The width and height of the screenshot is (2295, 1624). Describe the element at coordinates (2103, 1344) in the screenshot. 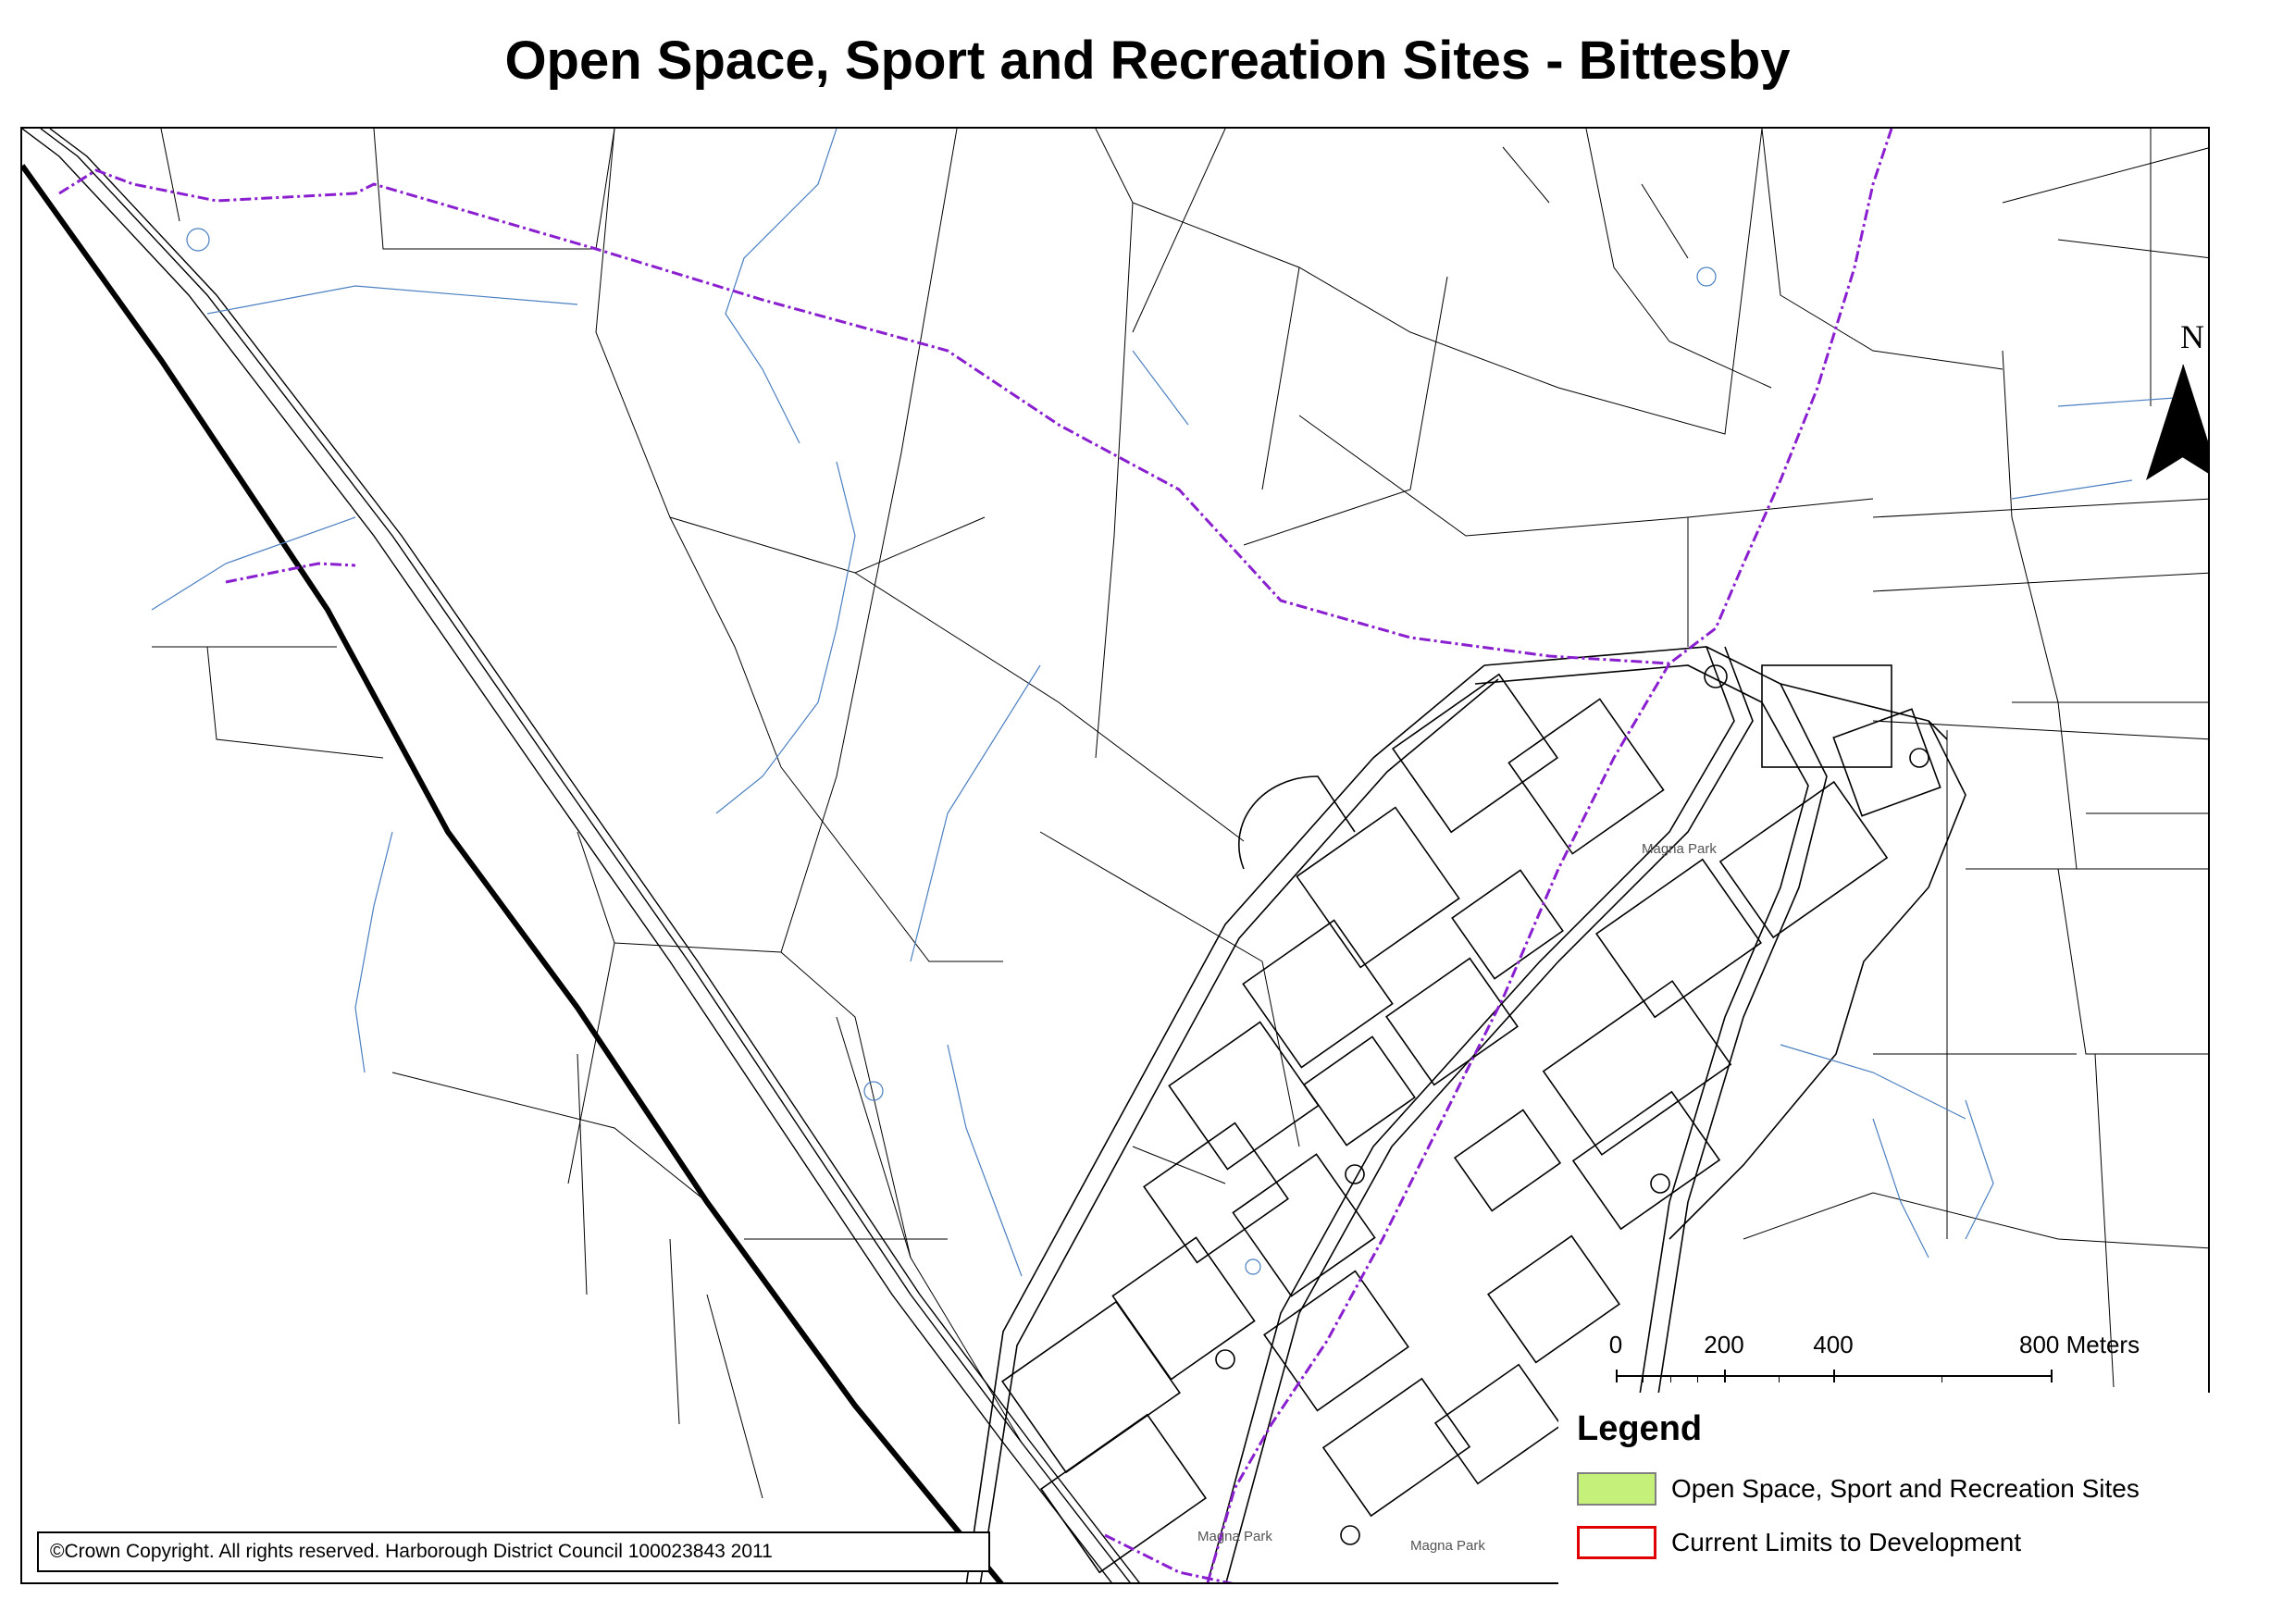

I see `scale-unit: Meters` at that location.